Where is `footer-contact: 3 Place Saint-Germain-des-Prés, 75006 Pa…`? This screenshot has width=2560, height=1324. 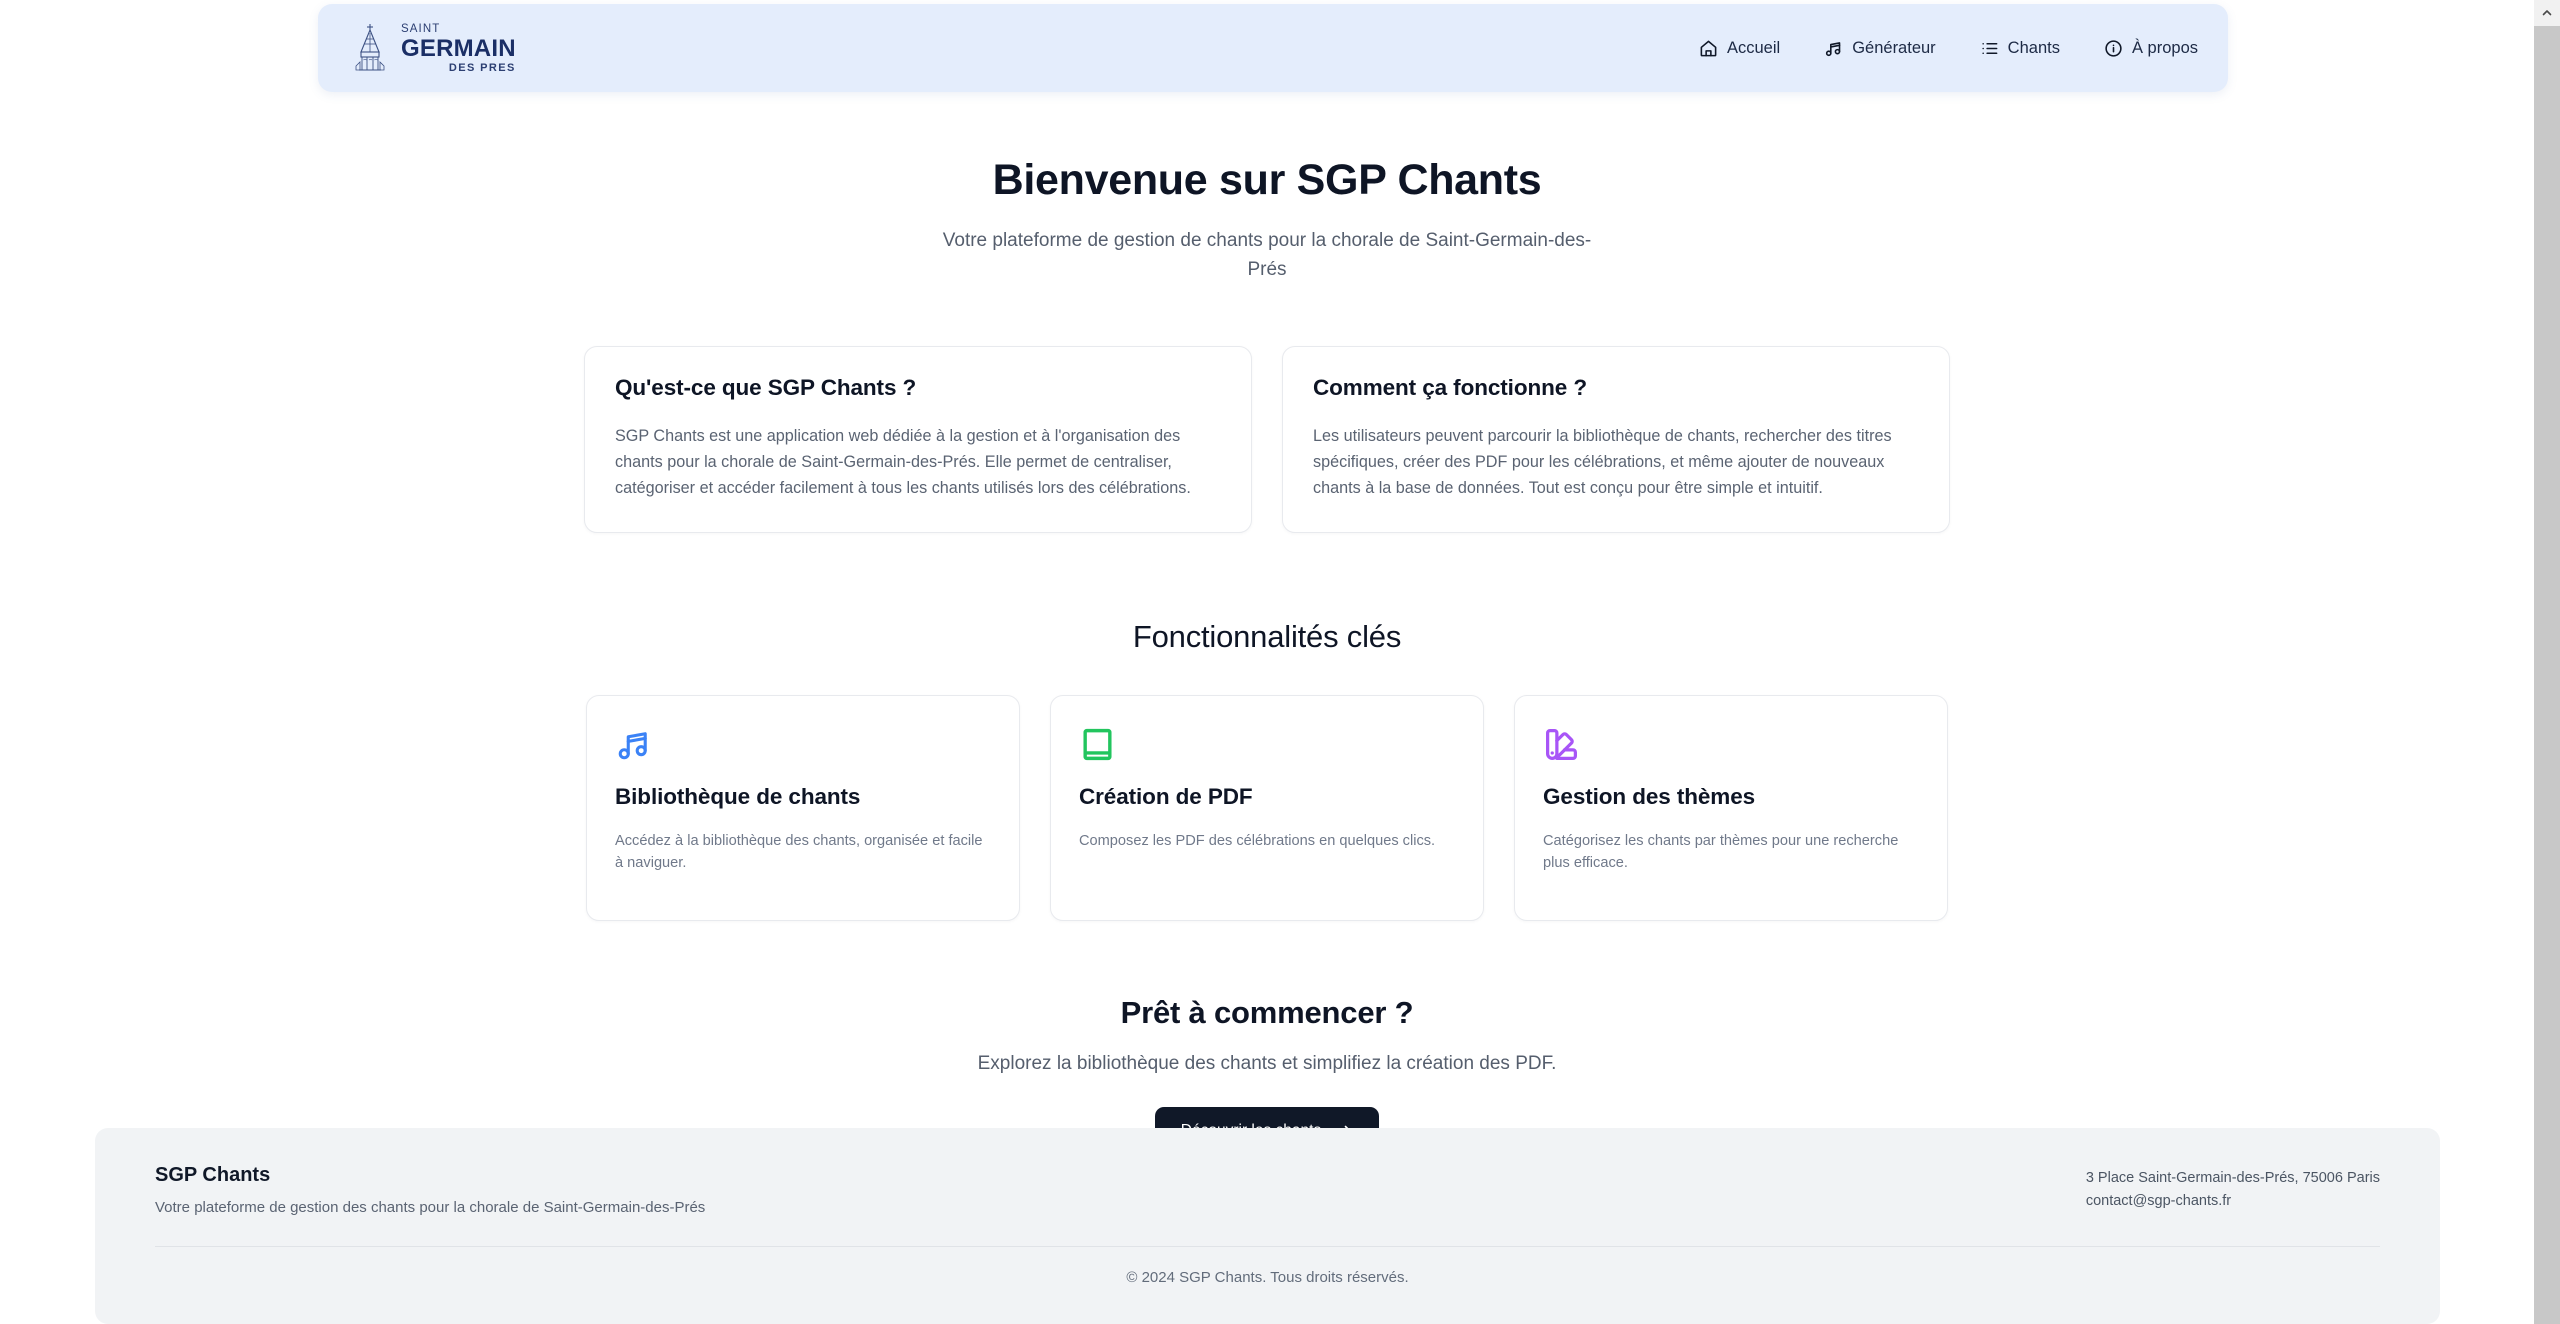
footer-contact: 3 Place Saint-Germain-des-Prés, 75006 Pa… is located at coordinates (2233, 1188).